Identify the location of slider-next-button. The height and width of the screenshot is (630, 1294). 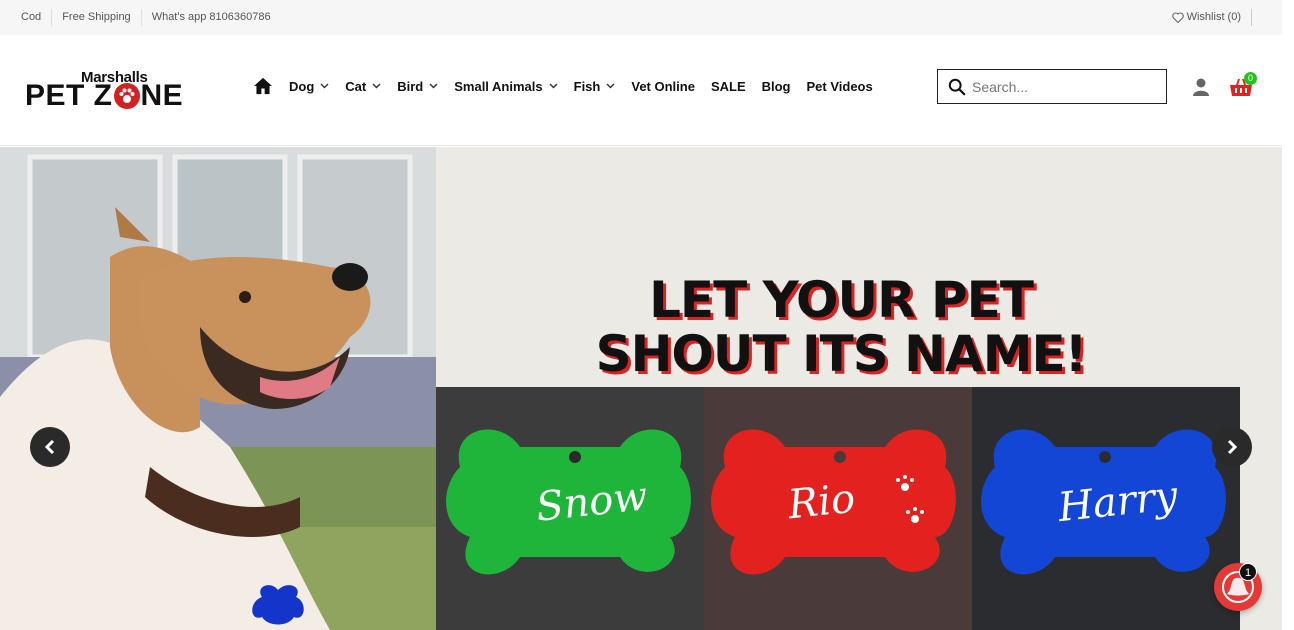
(1232, 447).